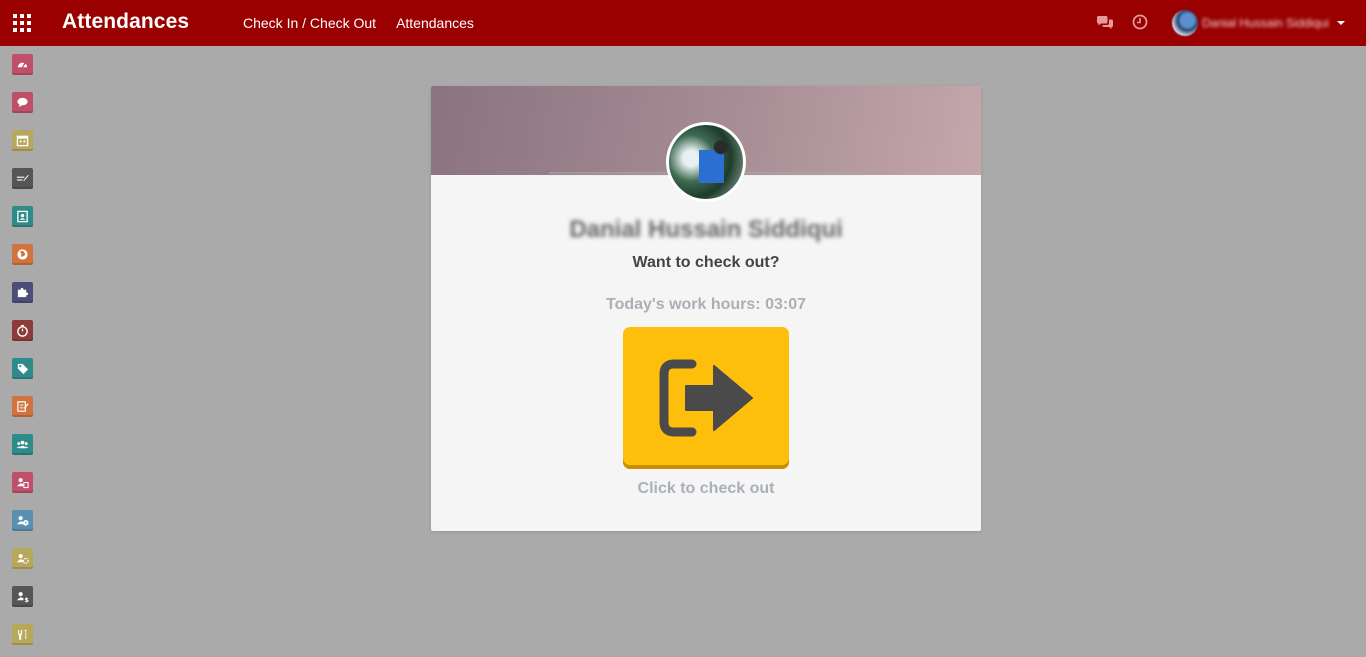 This screenshot has width=1366, height=657. I want to click on app-sidebar: $, so click(22, 351).